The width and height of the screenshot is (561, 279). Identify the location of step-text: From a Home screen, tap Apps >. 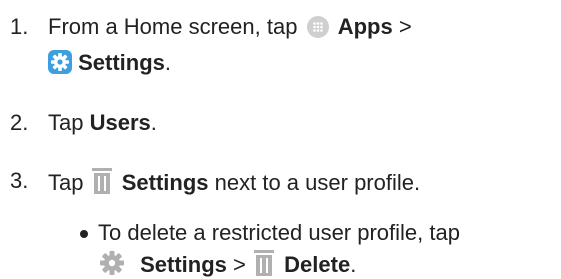
(230, 26).